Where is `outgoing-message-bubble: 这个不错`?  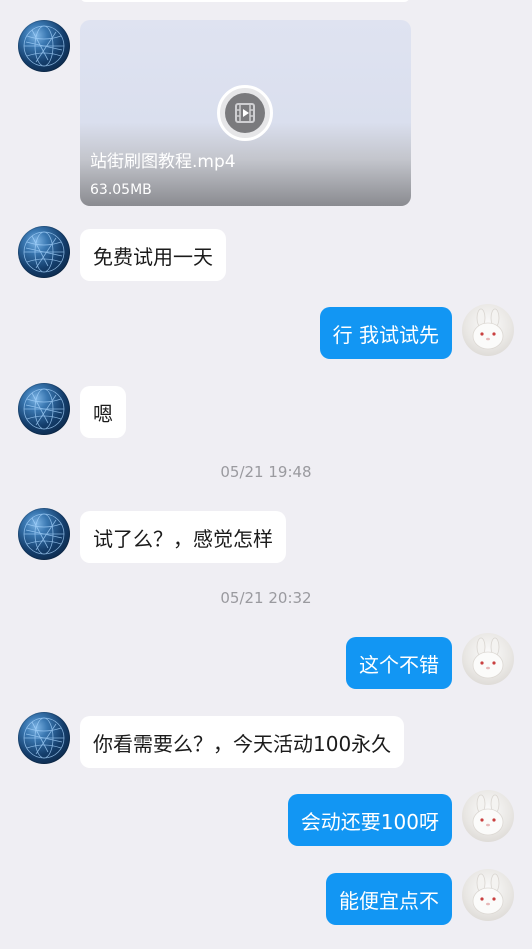
outgoing-message-bubble: 这个不错 is located at coordinates (399, 663).